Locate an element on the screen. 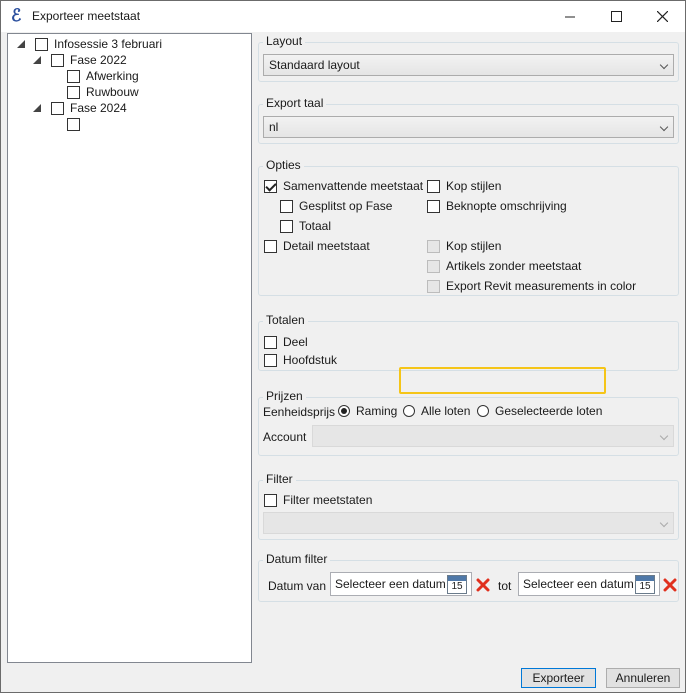 The width and height of the screenshot is (686, 693). maximize-icon is located at coordinates (616, 16).